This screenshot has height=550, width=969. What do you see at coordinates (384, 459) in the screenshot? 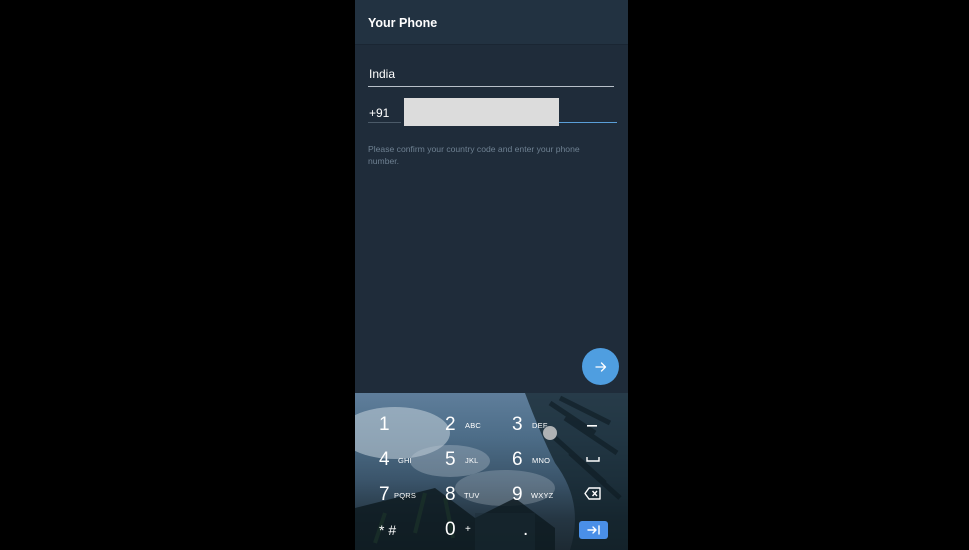
I see `key-digit: 4` at bounding box center [384, 459].